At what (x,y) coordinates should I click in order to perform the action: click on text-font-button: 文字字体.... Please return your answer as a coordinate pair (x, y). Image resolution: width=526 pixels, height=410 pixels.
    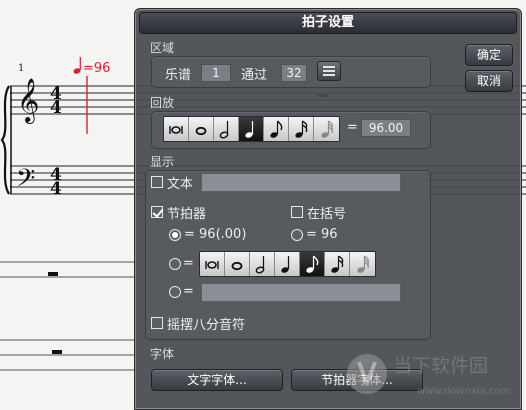
    Looking at the image, I should click on (217, 380).